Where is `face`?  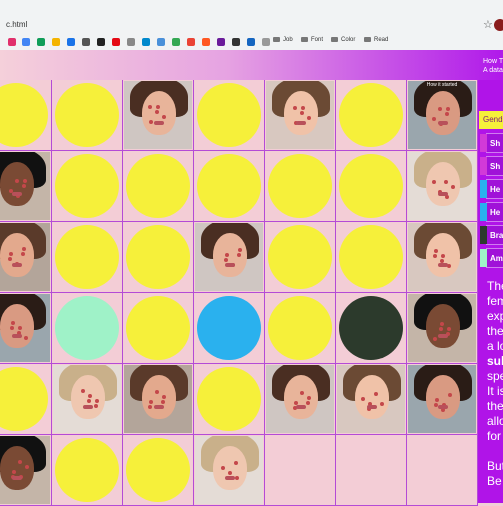 face is located at coordinates (159, 397).